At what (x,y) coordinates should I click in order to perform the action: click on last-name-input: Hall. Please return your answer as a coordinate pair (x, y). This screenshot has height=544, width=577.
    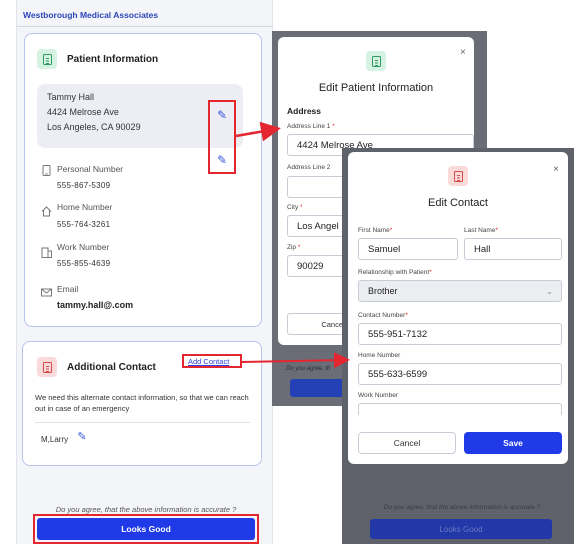
    Looking at the image, I should click on (513, 249).